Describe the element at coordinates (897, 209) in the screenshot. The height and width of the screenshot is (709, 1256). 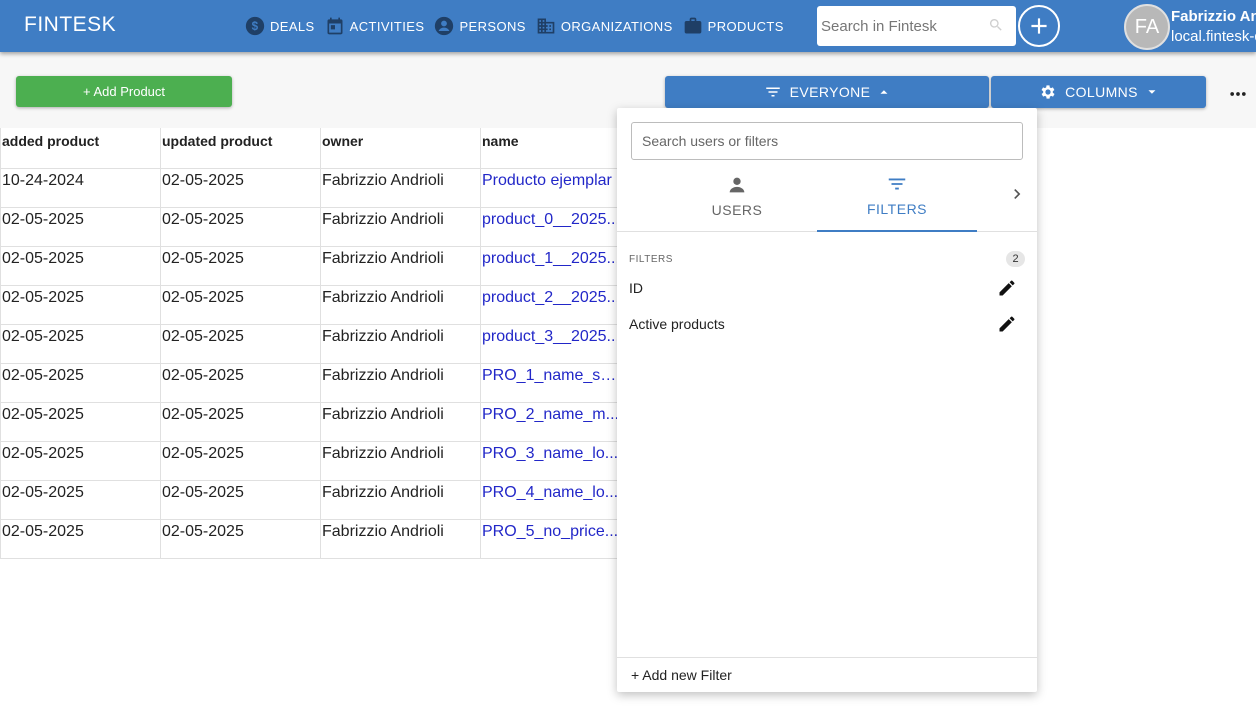
I see `tab-filters-label: FILTERS` at that location.